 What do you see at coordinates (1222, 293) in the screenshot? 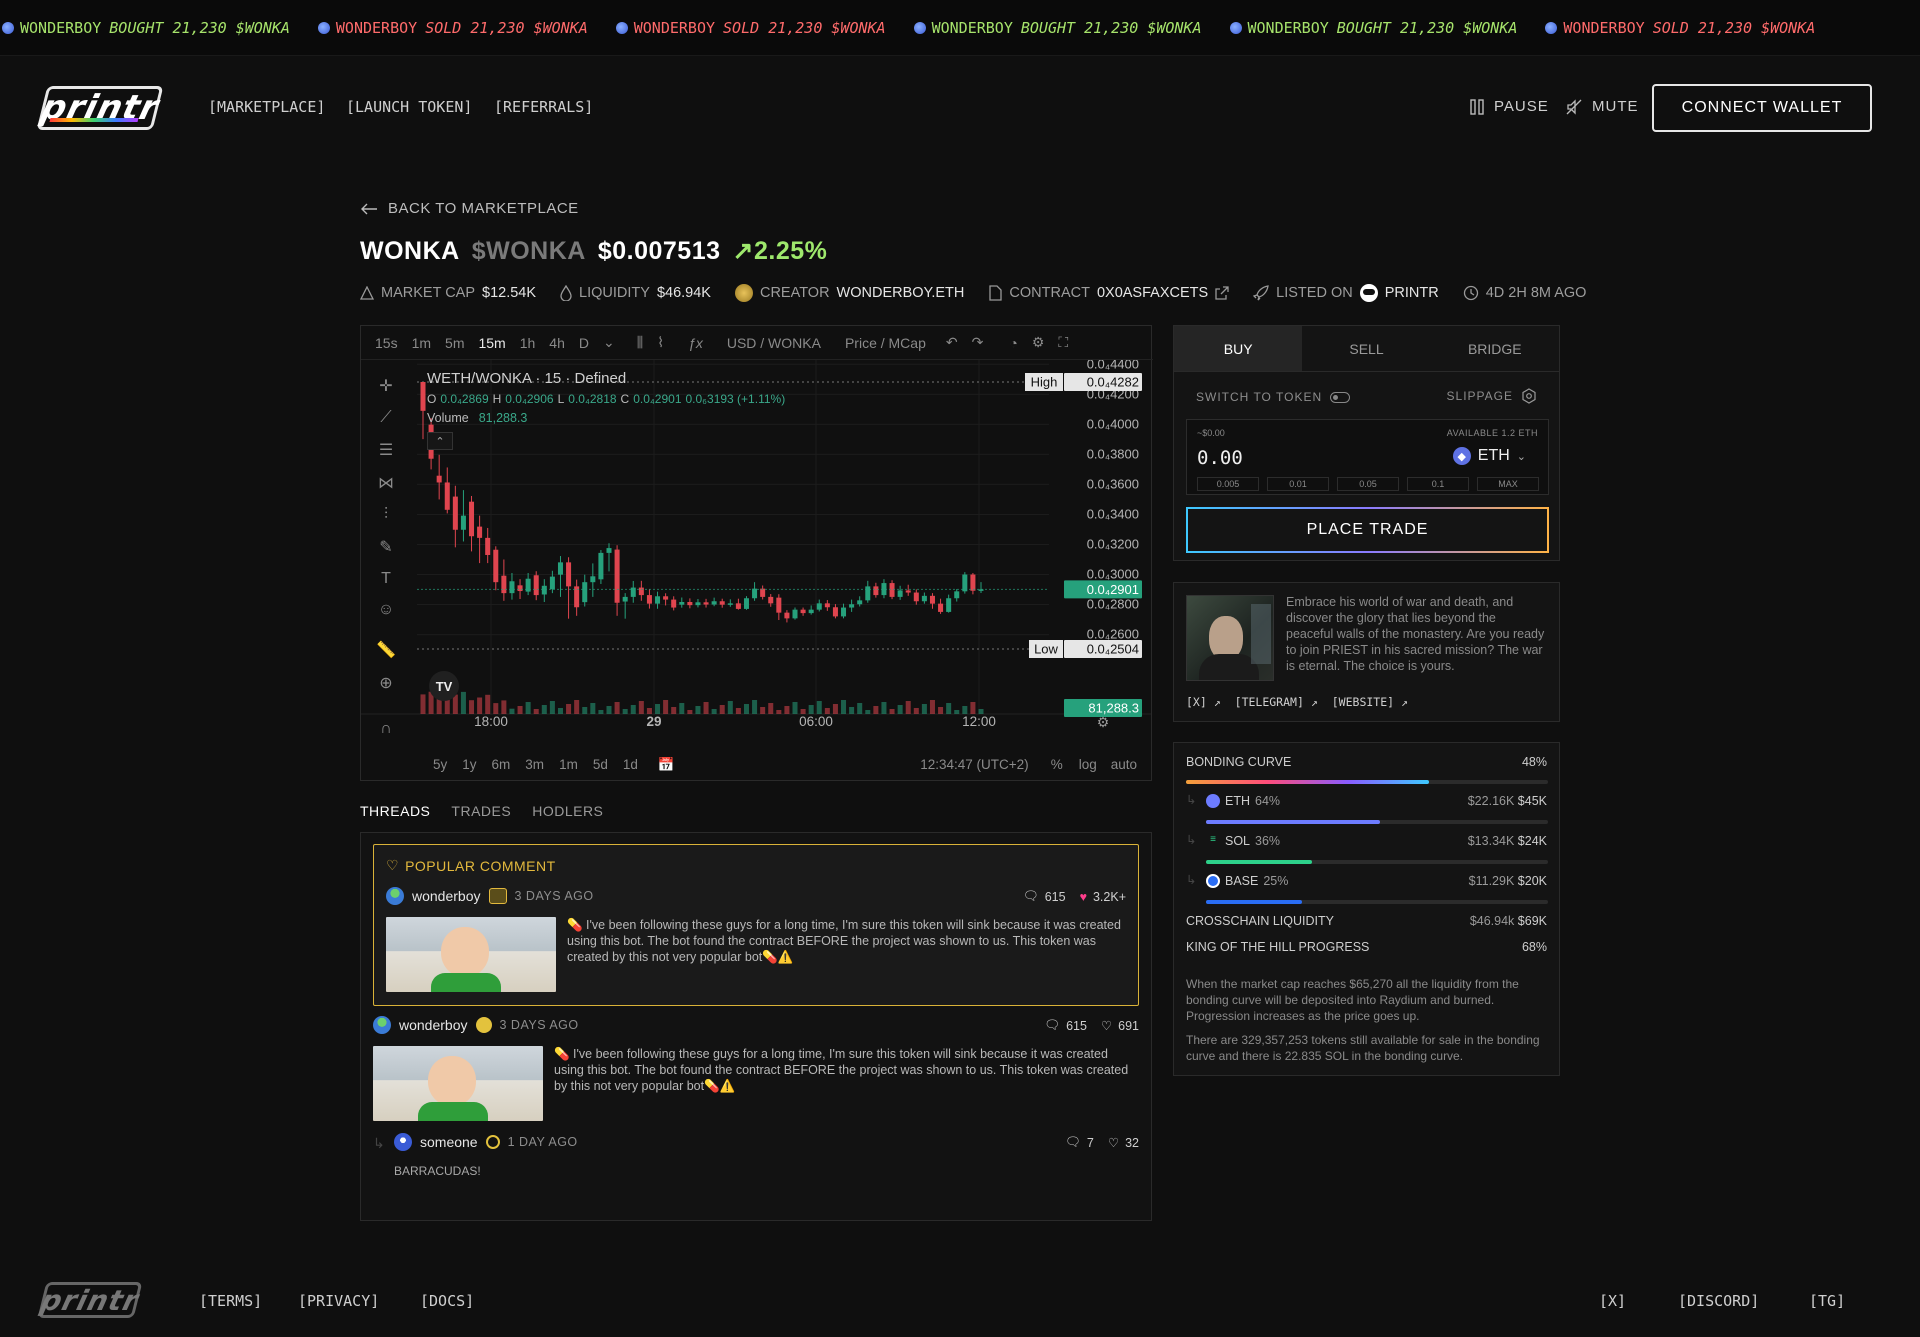
I see `external-link-icon` at bounding box center [1222, 293].